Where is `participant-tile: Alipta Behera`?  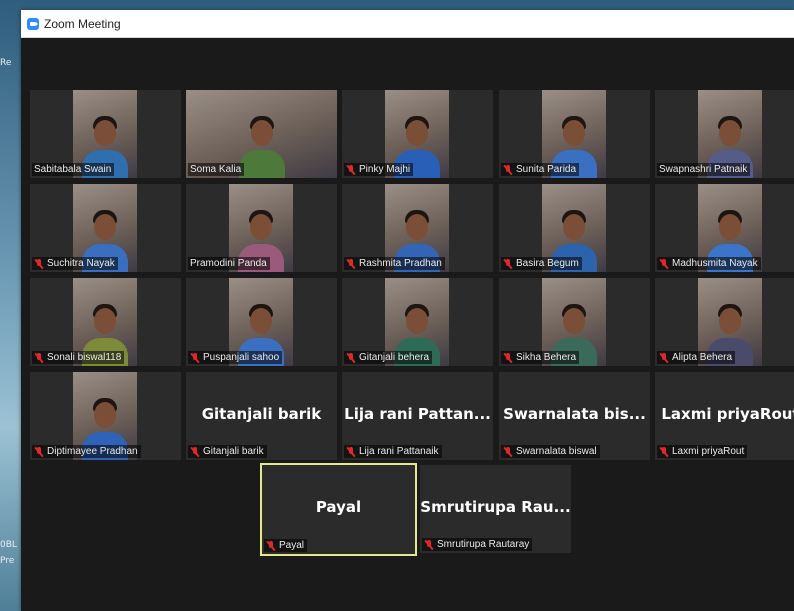 participant-tile: Alipta Behera is located at coordinates (724, 322).